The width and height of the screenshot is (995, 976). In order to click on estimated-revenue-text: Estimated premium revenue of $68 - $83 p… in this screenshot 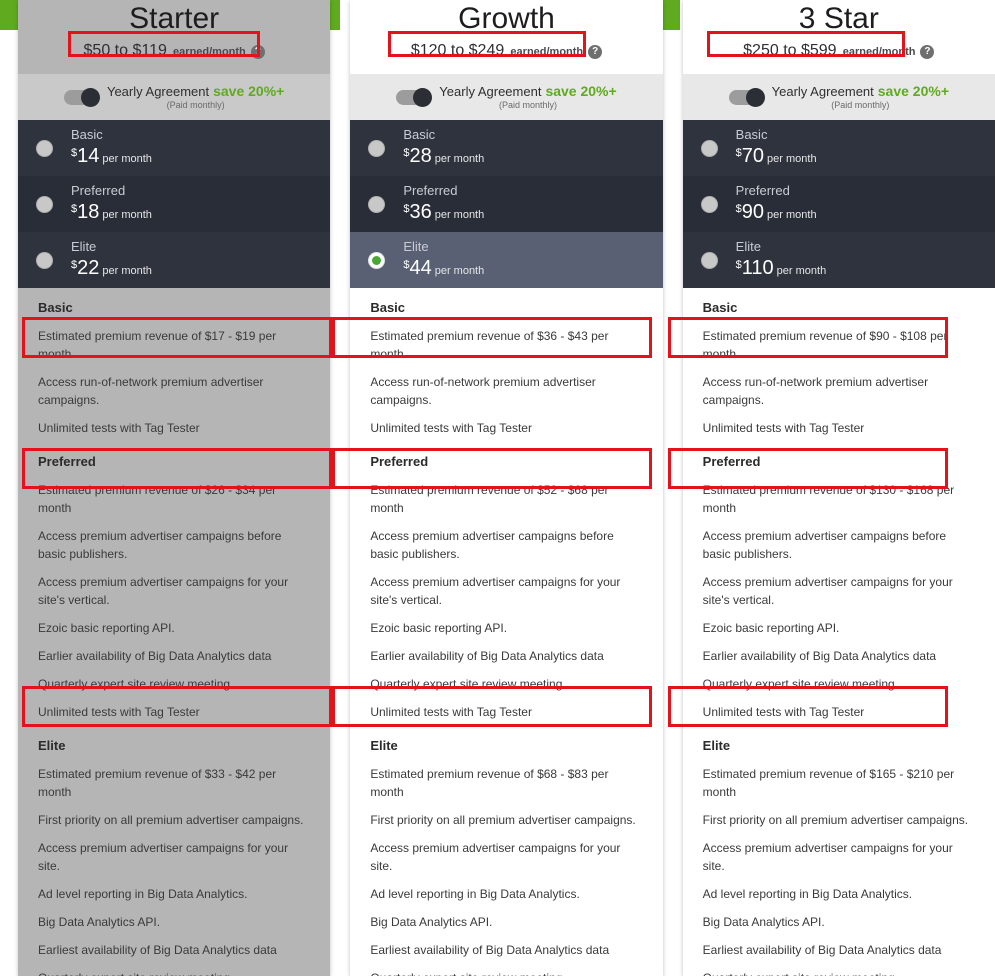, I will do `click(489, 783)`.